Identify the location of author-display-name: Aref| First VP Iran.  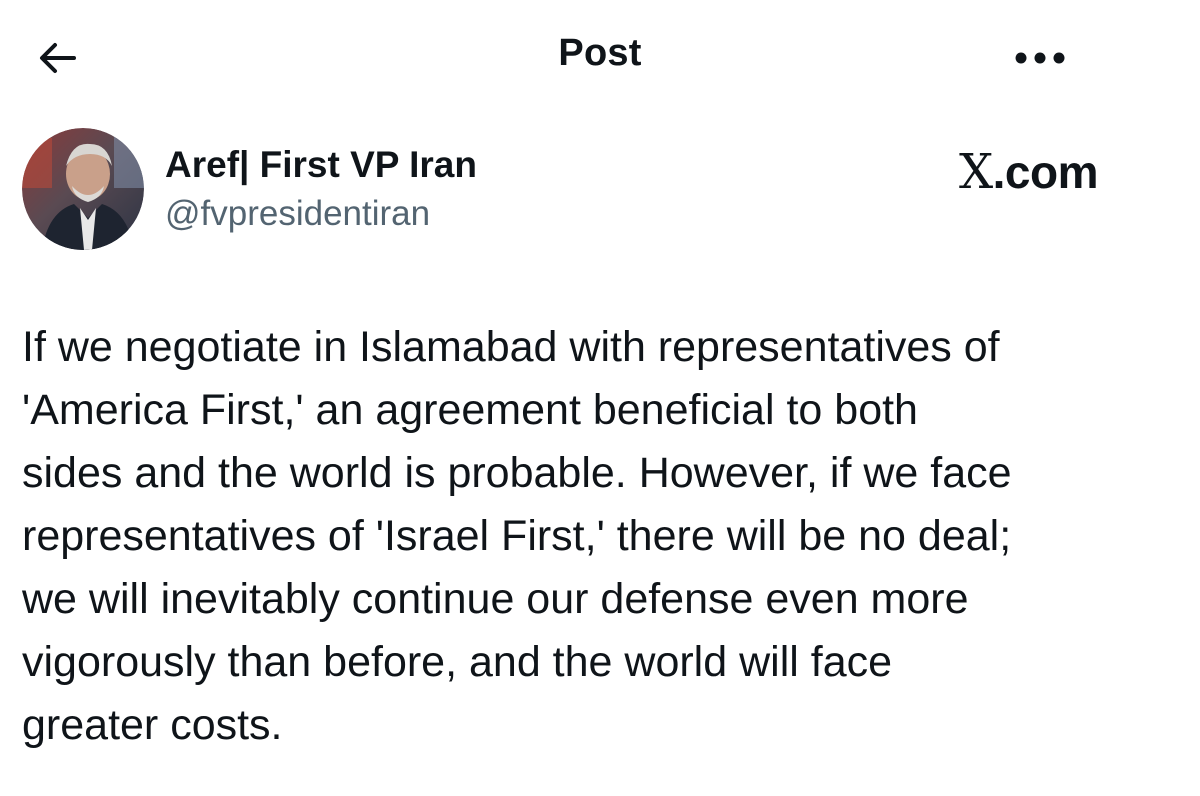
(321, 165).